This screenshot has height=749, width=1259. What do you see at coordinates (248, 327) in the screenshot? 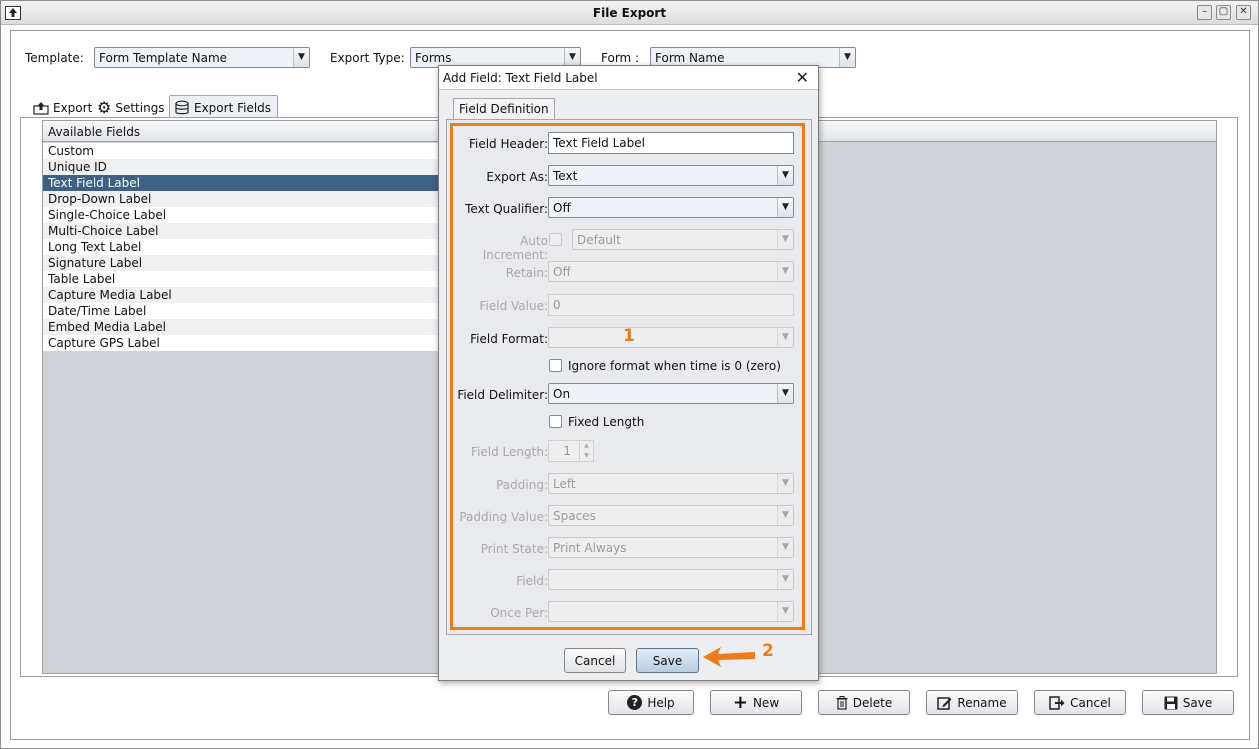
I see `list-item: Embed Media Label` at bounding box center [248, 327].